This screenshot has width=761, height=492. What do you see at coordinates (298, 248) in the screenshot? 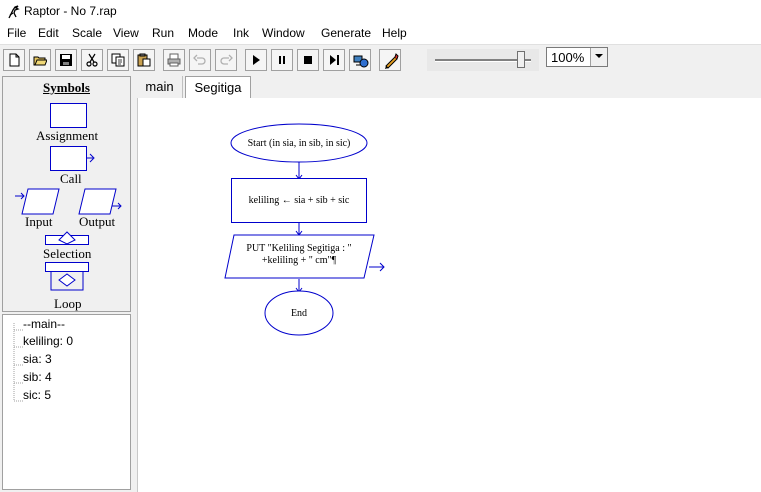
I see `output-text-line1: PUT "Keliling Segitiga : "` at bounding box center [298, 248].